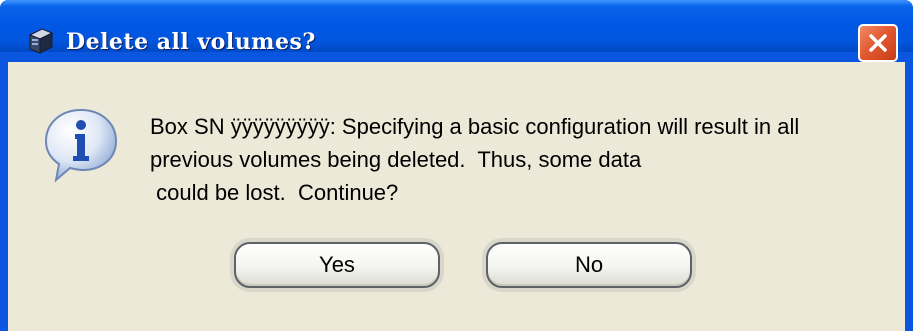  I want to click on info-icon, so click(81, 145).